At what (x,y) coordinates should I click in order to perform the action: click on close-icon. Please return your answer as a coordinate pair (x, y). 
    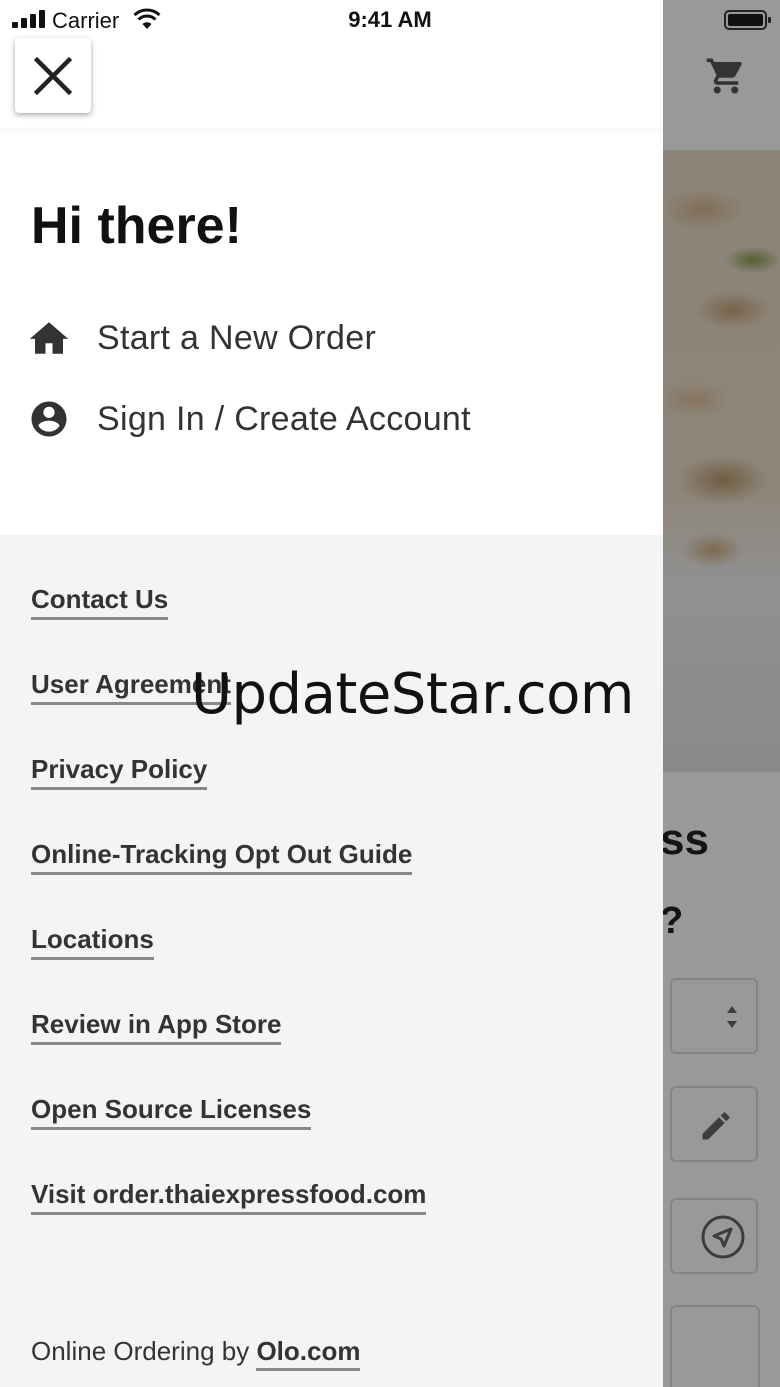
    Looking at the image, I should click on (53, 75).